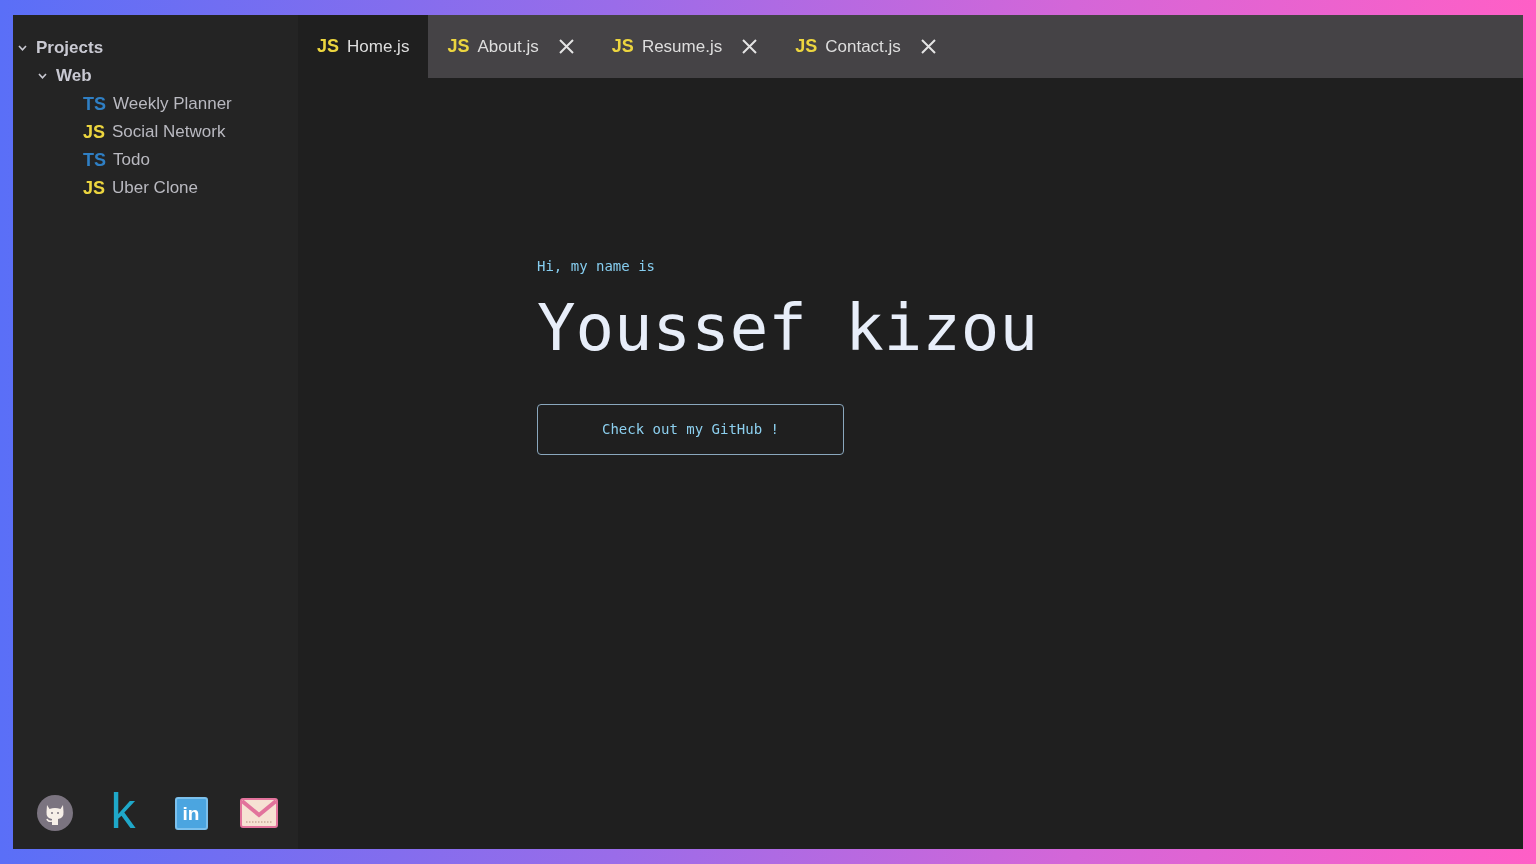 The image size is (1536, 864). What do you see at coordinates (155, 160) in the screenshot?
I see `tree-file-item: TS Todo` at bounding box center [155, 160].